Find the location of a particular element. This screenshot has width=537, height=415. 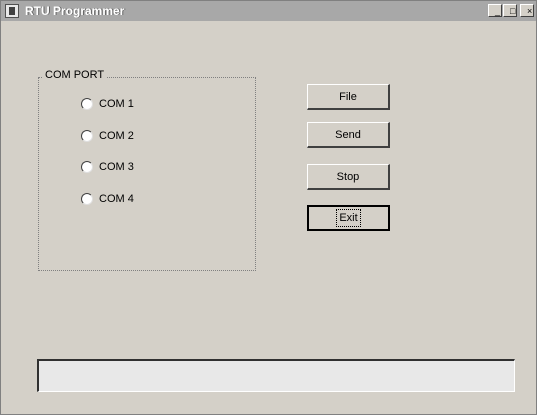

minimize-button: _ is located at coordinates (495, 10).